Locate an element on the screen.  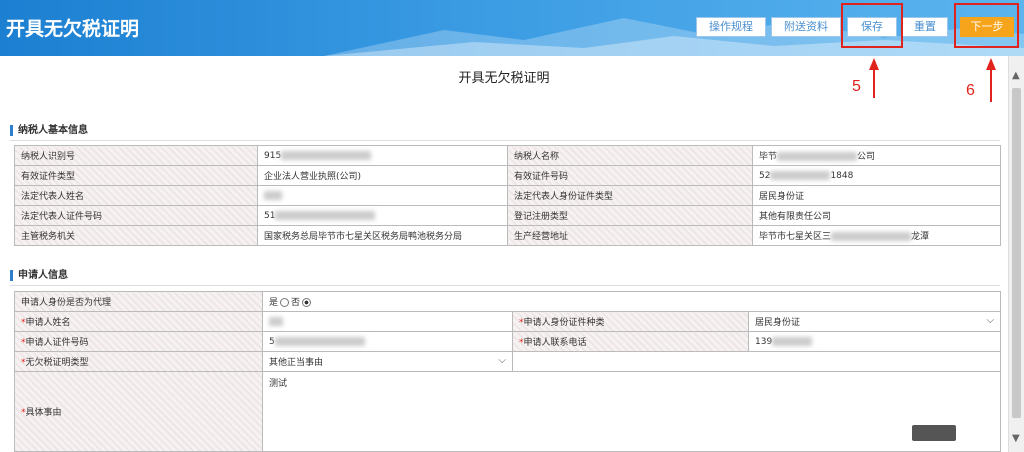
table-row: *申请人姓名 *申请人身份证件种类 居民身份证 ⌵ is located at coordinates (508, 321).